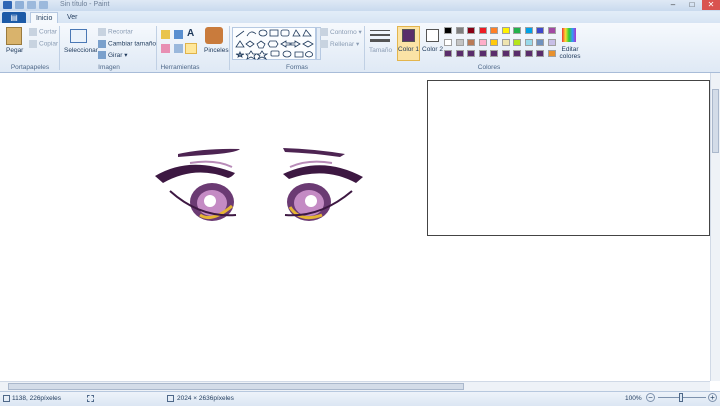 This screenshot has width=720, height=406. I want to click on zoom-in-button: +, so click(712, 397).